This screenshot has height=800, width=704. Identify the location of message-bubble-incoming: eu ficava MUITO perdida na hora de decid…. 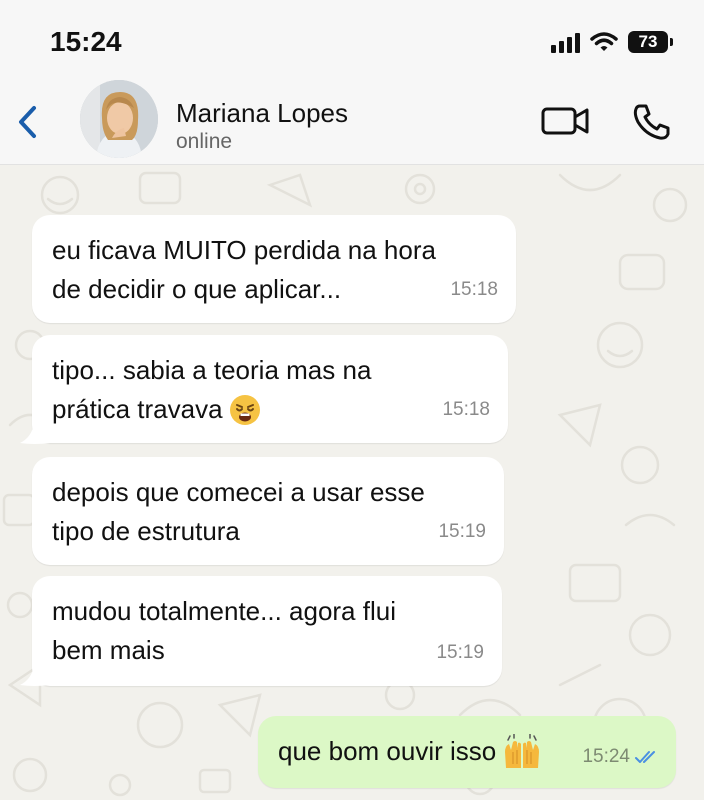
(274, 269).